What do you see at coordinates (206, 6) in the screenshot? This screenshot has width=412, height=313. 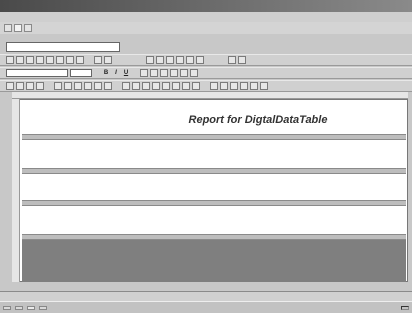 I see `title-bar` at bounding box center [206, 6].